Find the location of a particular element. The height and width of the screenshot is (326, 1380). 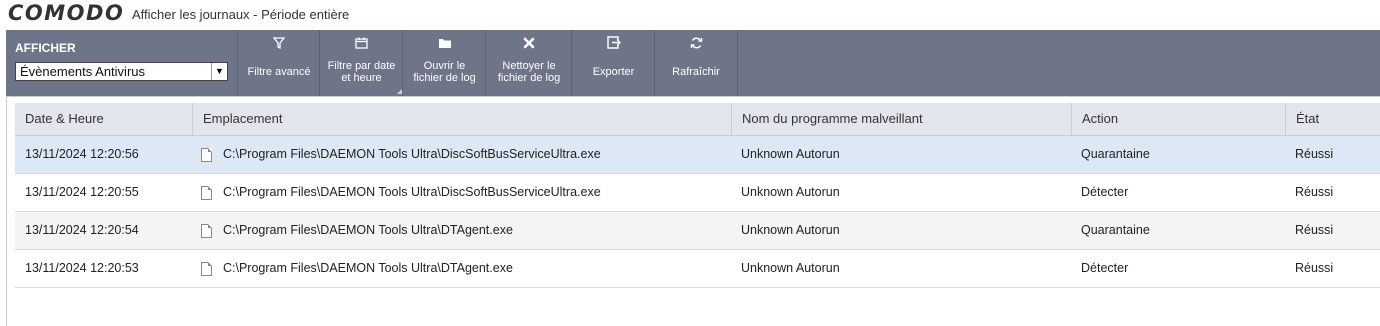

date-filter-button: Filtre par date et heure is located at coordinates (361, 63).